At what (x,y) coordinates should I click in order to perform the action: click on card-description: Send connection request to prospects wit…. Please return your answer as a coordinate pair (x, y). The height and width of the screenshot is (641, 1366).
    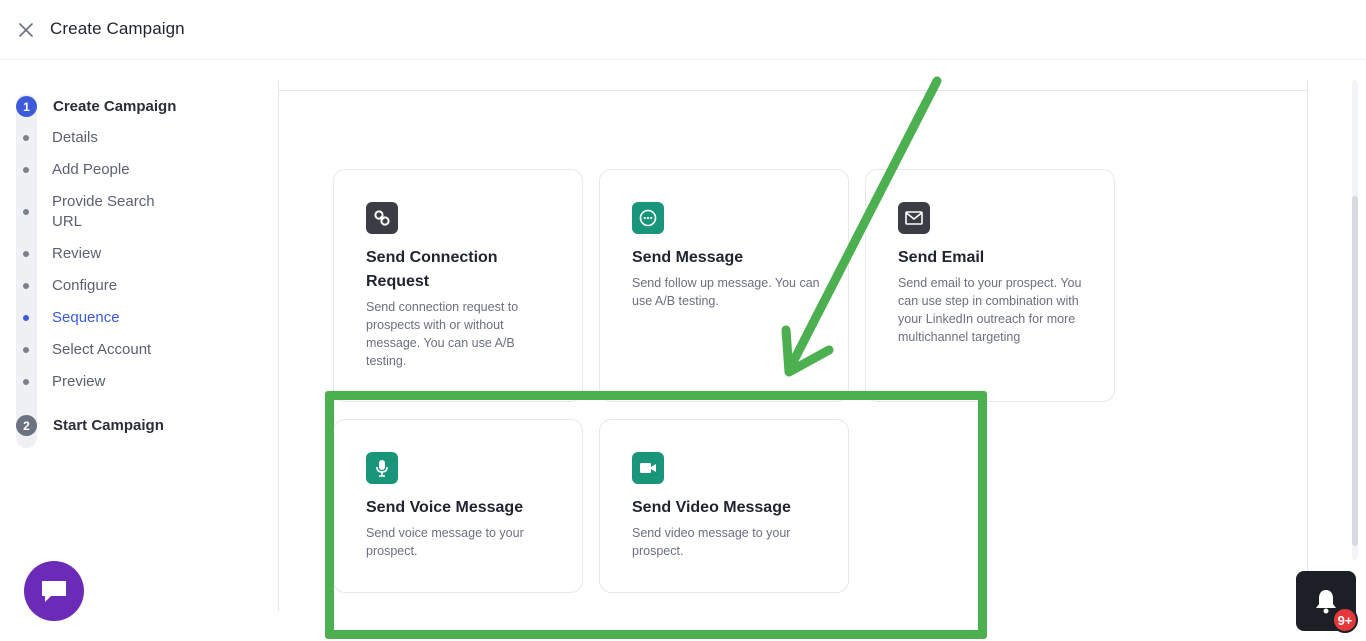
    Looking at the image, I should click on (442, 334).